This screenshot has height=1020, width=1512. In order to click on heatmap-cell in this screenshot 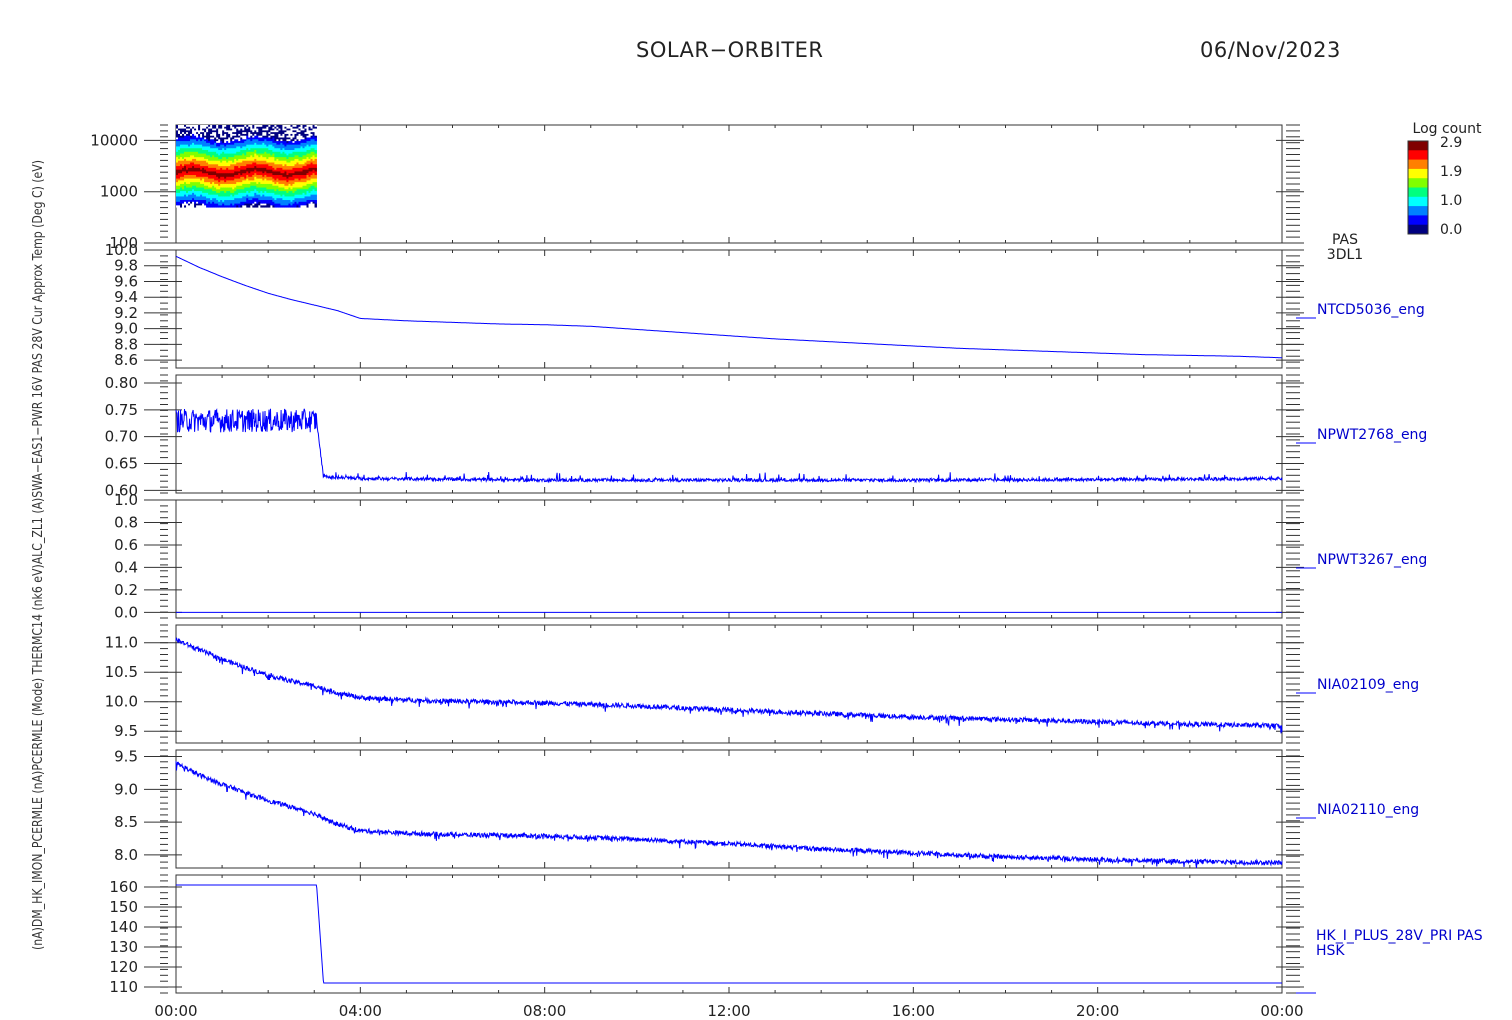, I will do `click(315, 206)`.